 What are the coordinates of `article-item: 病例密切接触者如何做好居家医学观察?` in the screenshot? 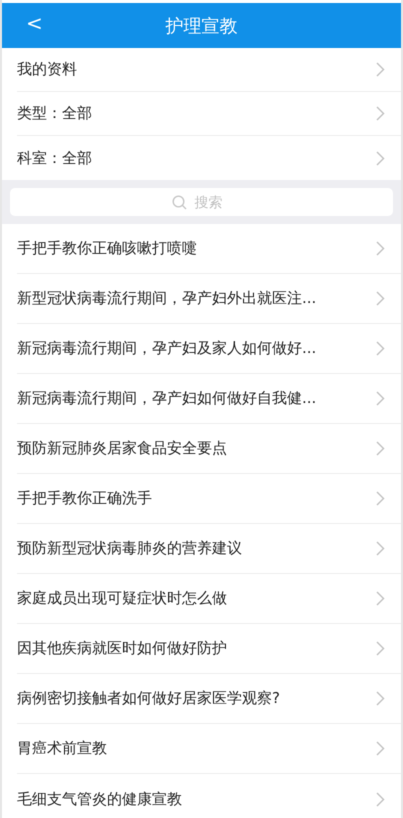 It's located at (209, 699).